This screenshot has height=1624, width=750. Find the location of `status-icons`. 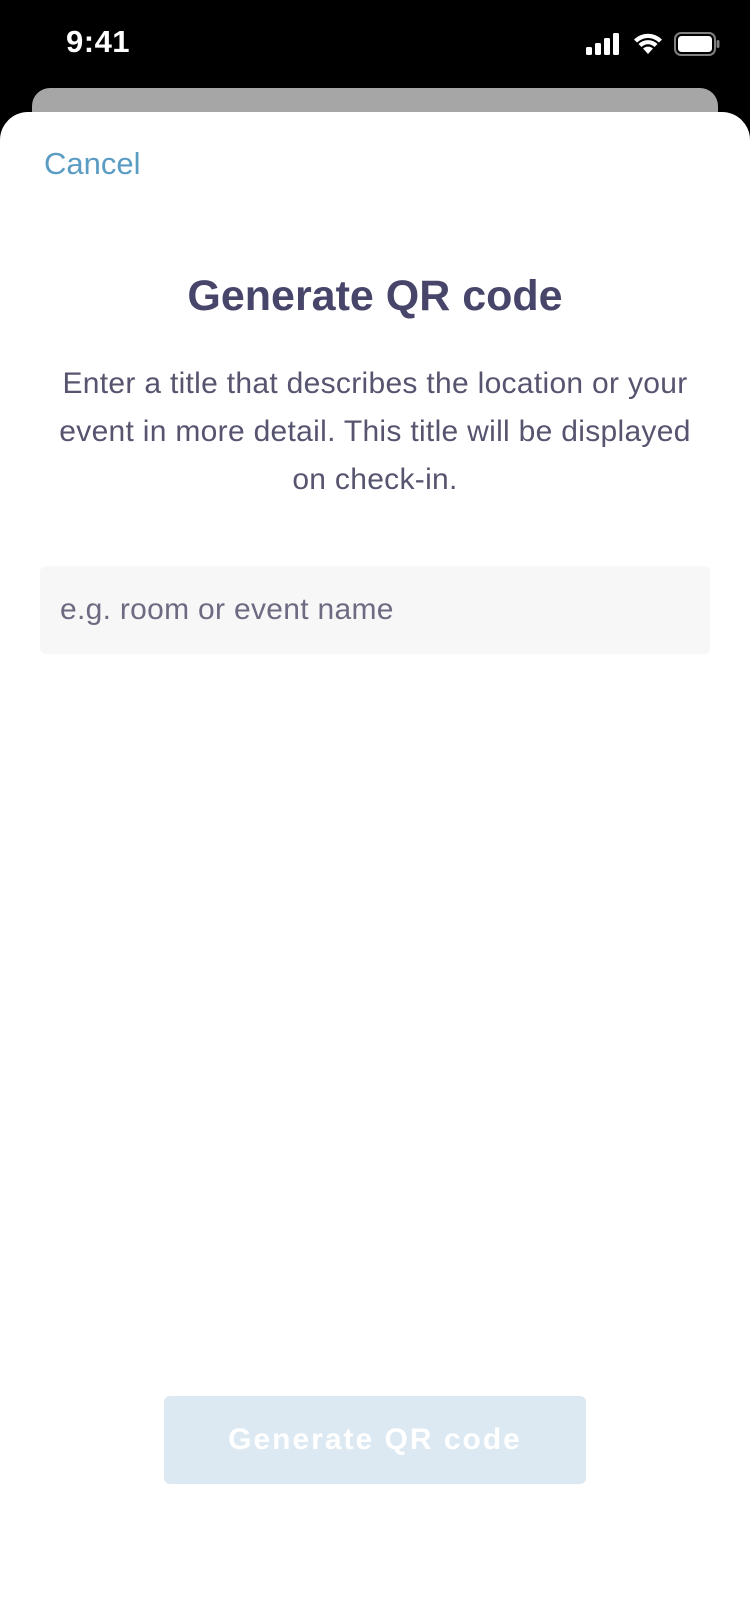

status-icons is located at coordinates (653, 46).